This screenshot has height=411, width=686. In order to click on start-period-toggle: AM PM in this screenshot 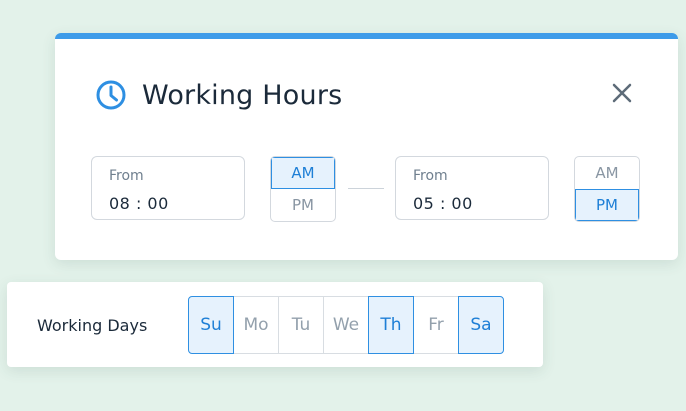, I will do `click(303, 189)`.